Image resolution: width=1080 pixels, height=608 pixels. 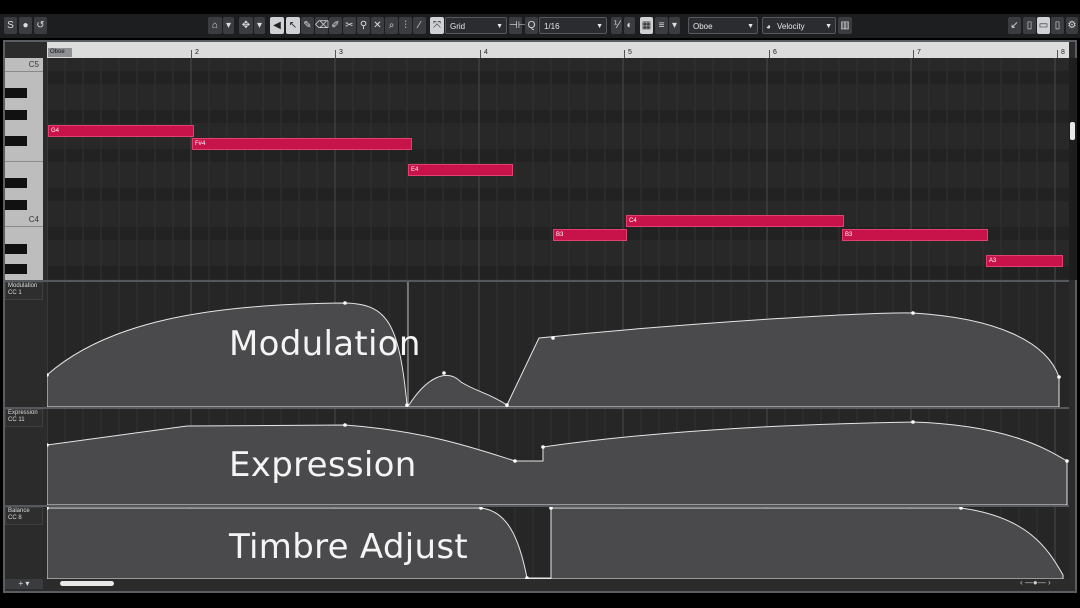 What do you see at coordinates (552, 26) in the screenshot?
I see `quantize-value: 1/16` at bounding box center [552, 26].